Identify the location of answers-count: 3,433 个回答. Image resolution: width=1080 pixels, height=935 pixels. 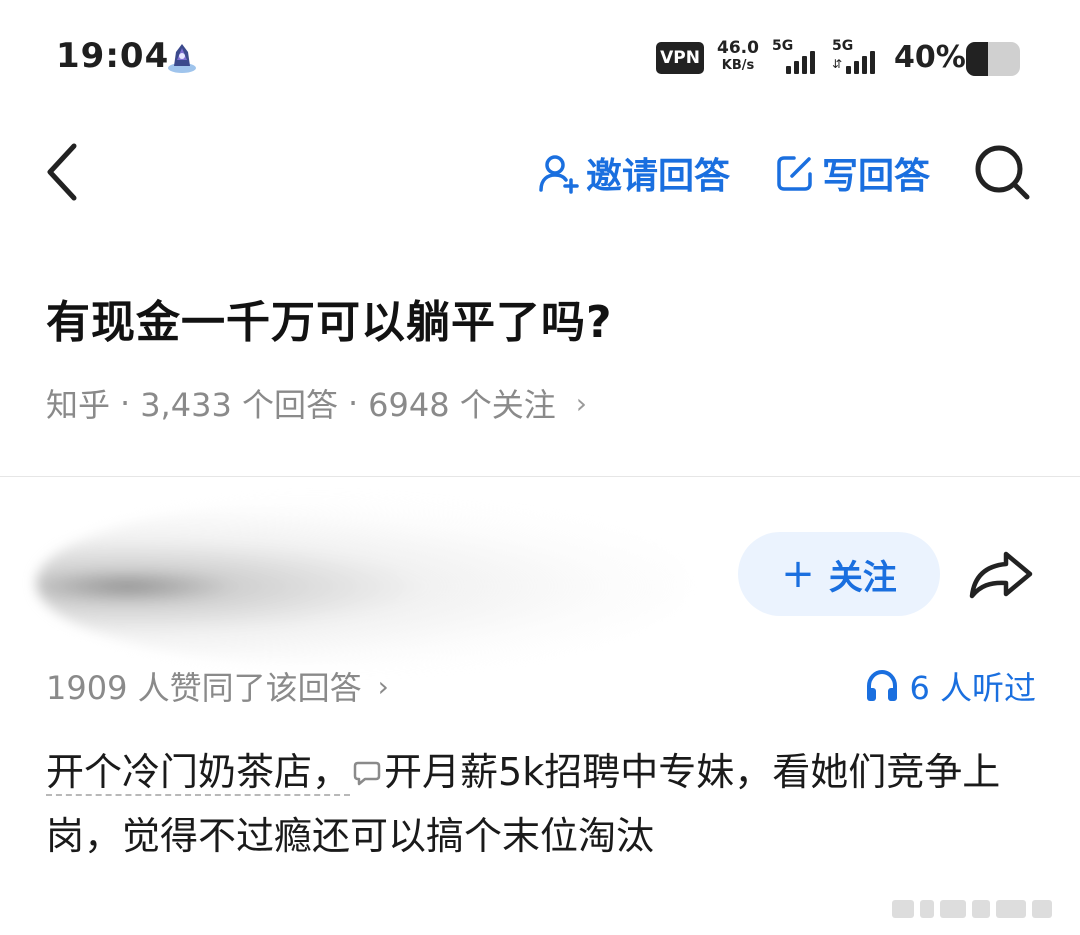
(239, 405).